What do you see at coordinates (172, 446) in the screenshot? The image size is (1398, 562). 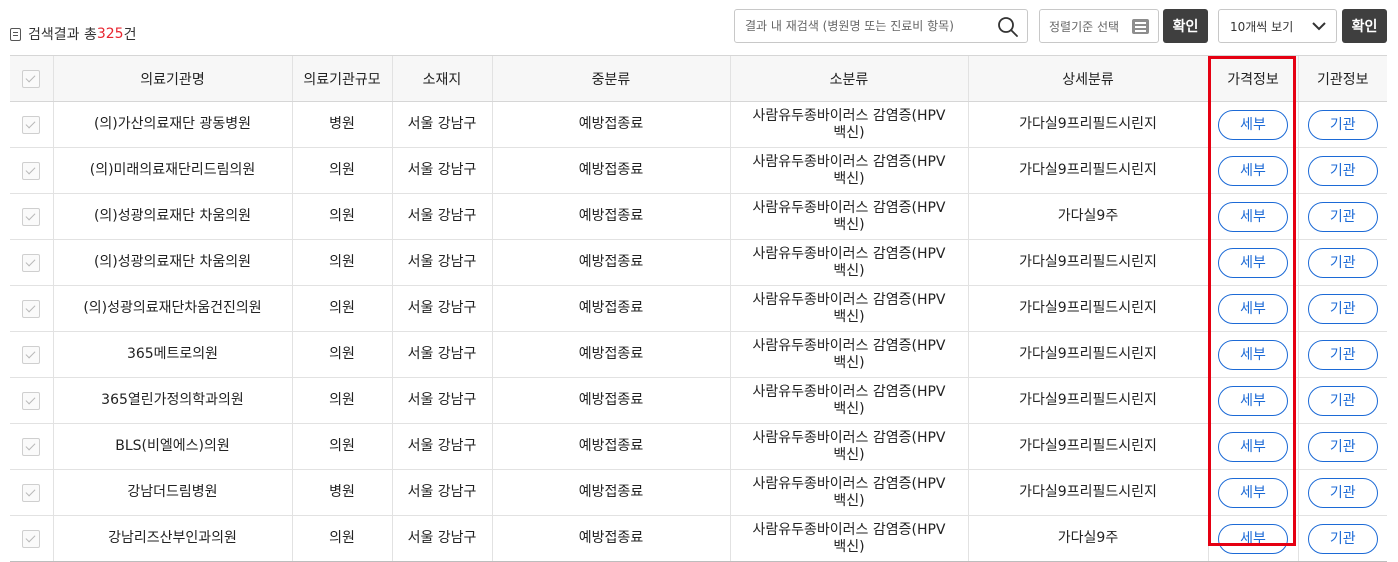 I see `institution-name: BLS(비엘에스)의원` at bounding box center [172, 446].